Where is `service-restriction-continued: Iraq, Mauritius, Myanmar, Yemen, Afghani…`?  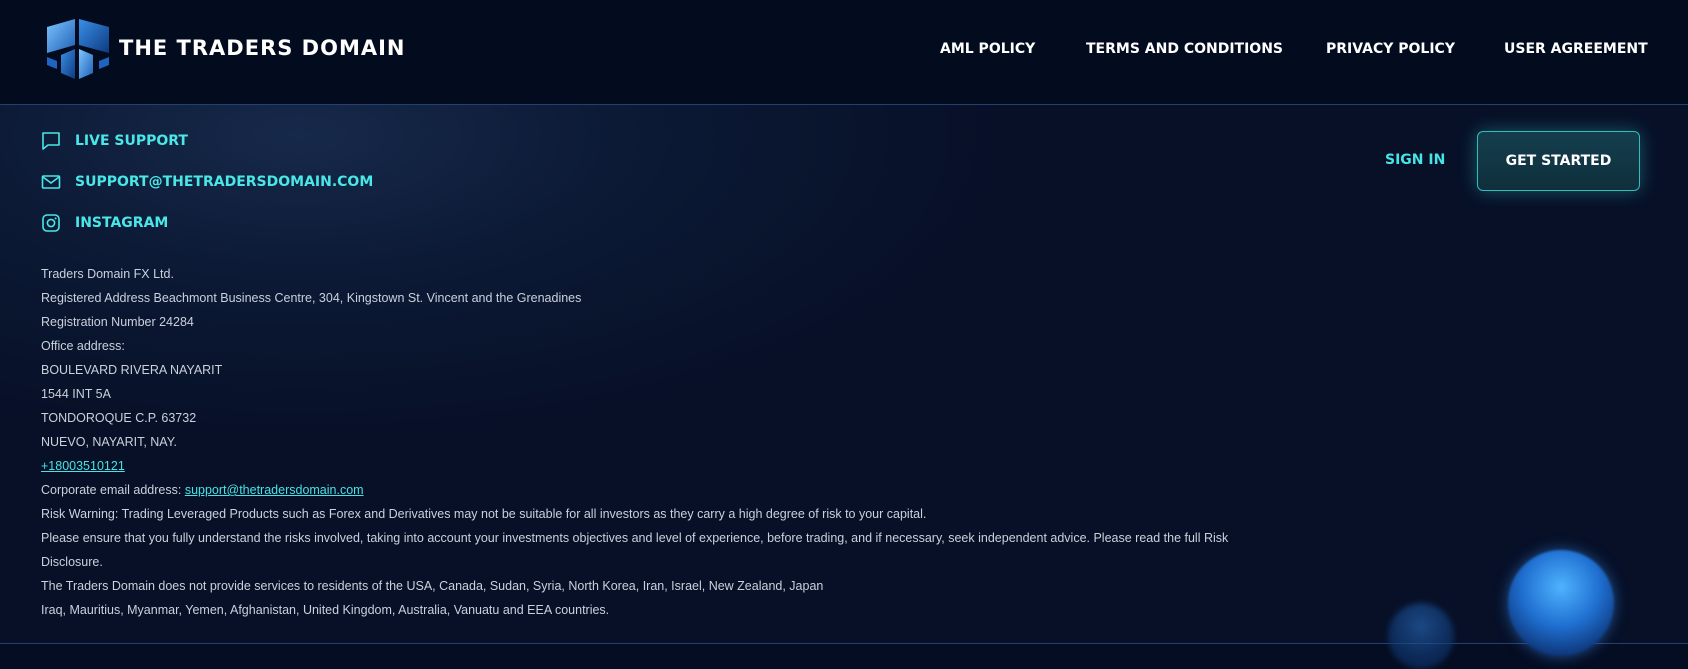
service-restriction-continued: Iraq, Mauritius, Myanmar, Yemen, Afghani… is located at coordinates (325, 610).